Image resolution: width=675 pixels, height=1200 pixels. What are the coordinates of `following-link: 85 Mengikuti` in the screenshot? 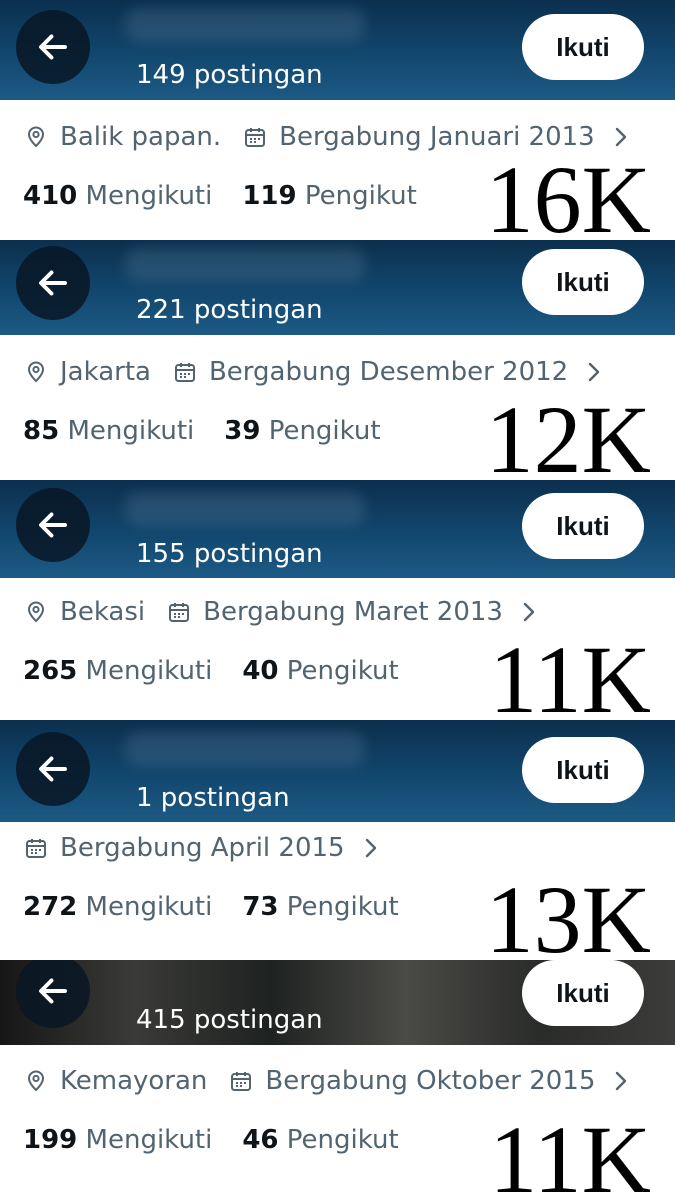 It's located at (108, 431).